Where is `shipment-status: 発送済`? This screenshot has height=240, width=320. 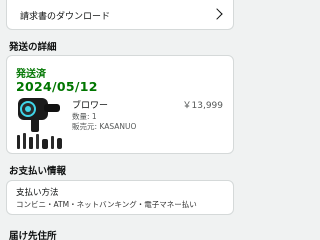 shipment-status: 発送済 is located at coordinates (31, 74).